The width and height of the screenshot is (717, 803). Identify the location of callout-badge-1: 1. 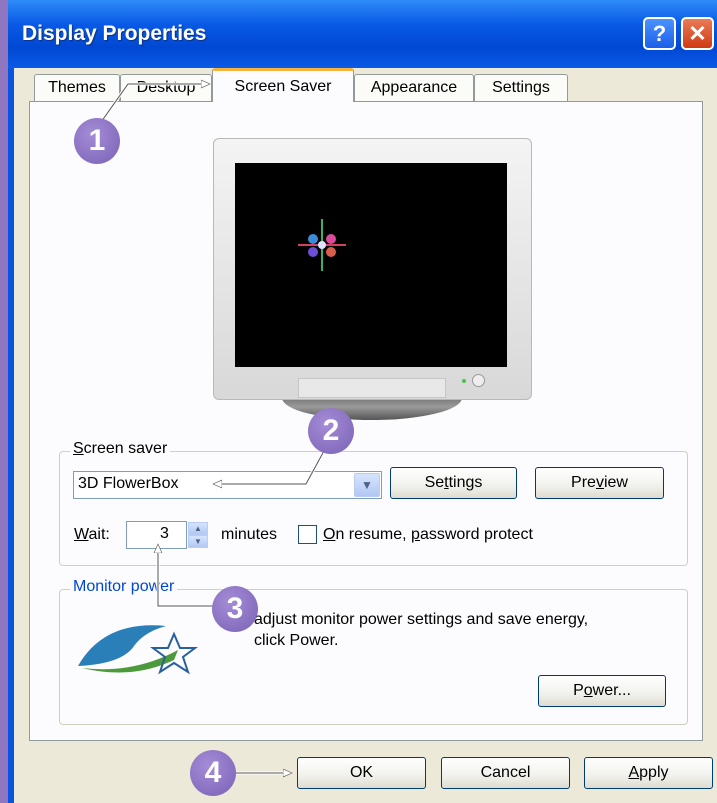
(97, 141).